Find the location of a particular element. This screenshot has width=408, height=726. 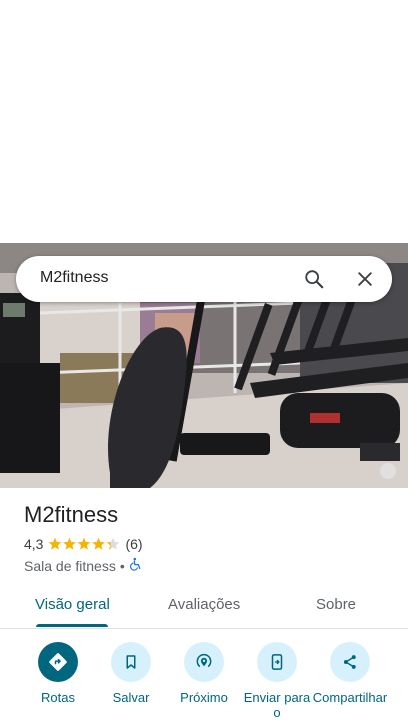

search-icon is located at coordinates (314, 279).